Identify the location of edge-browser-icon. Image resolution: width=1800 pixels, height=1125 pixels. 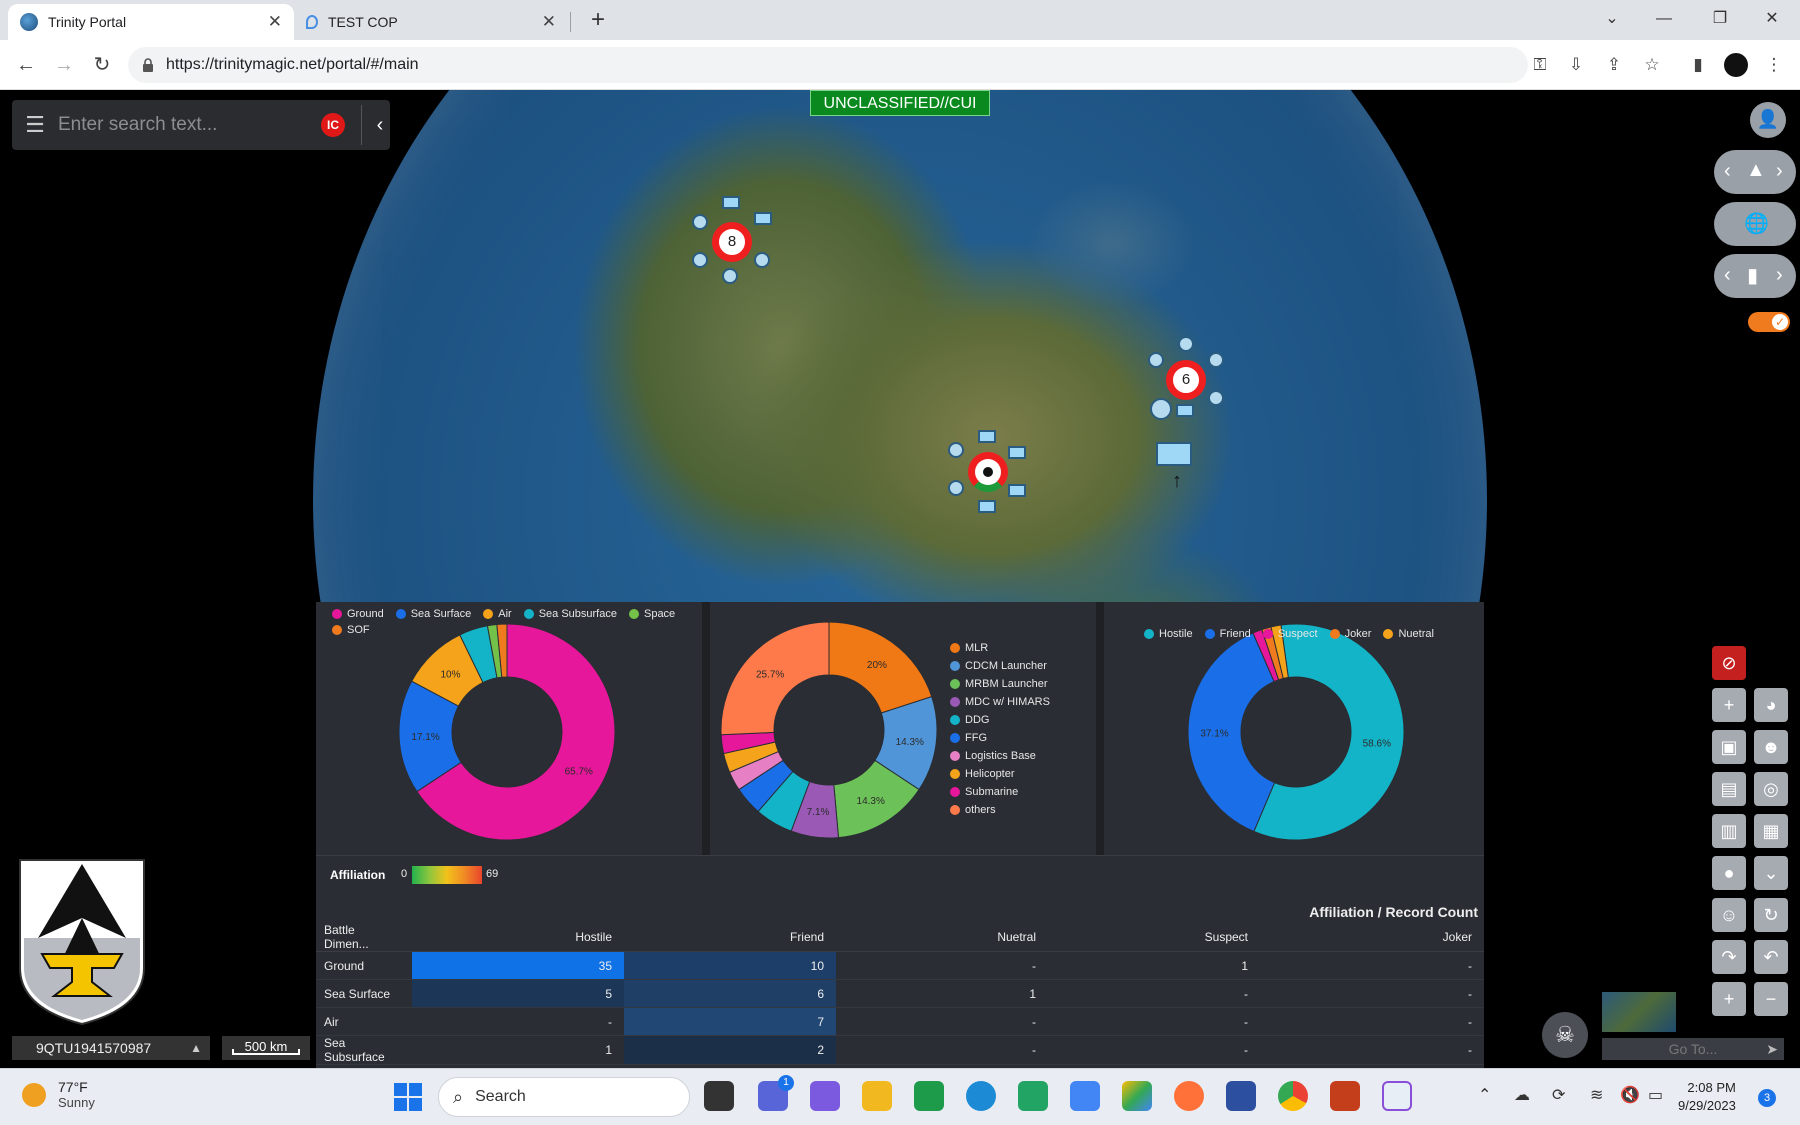
(981, 1096).